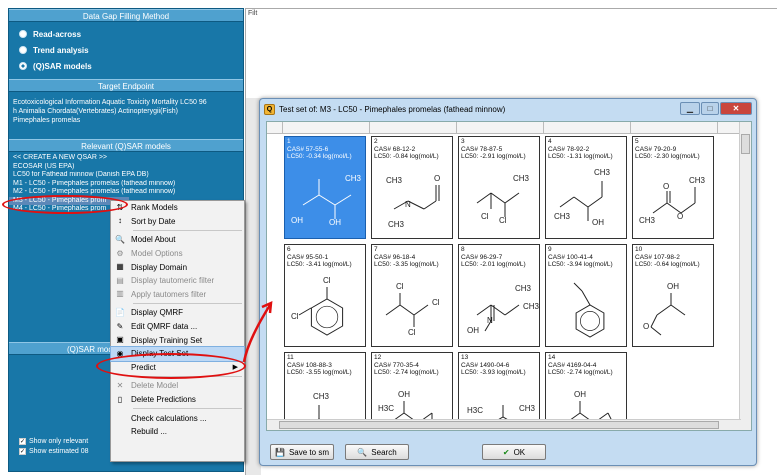  I want to click on cell-index: 13, so click(465, 357).